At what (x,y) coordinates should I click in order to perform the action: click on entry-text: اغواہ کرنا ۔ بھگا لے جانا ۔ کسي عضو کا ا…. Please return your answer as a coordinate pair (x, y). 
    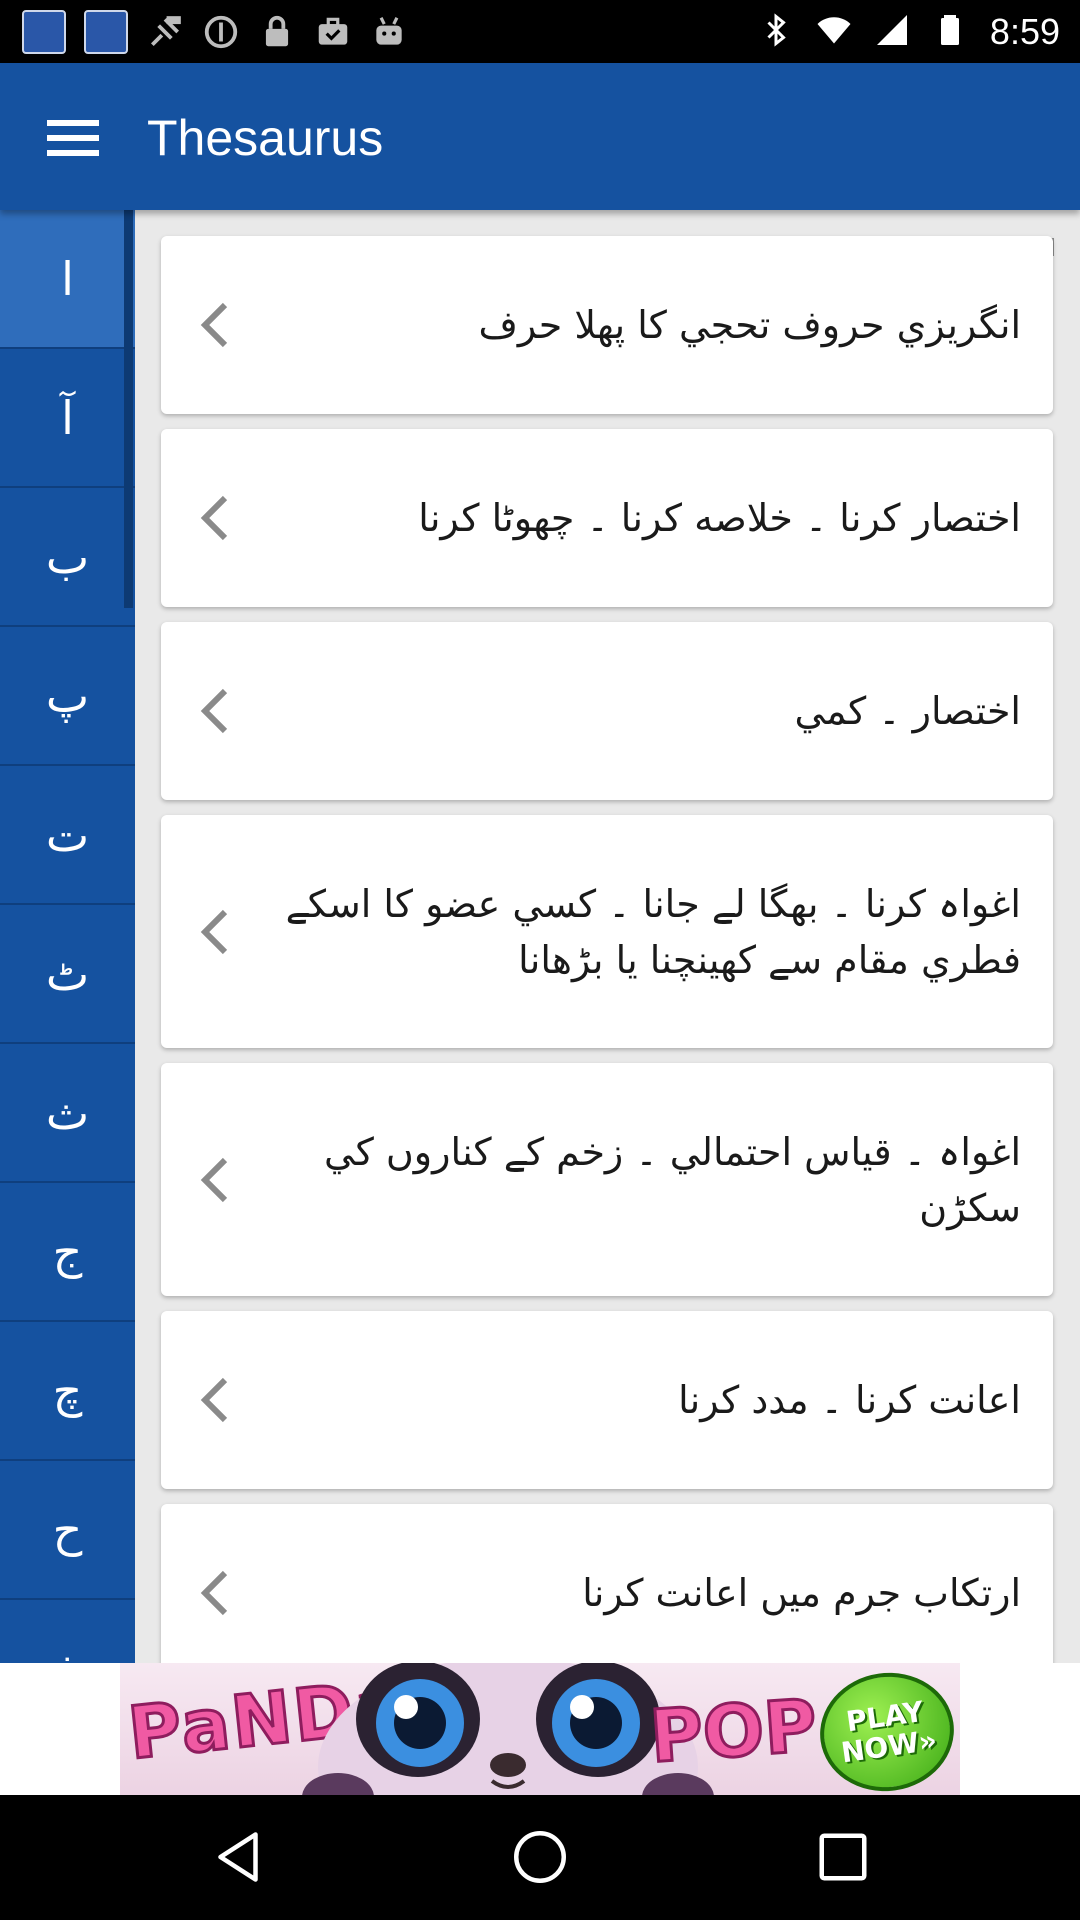
    Looking at the image, I should click on (653, 931).